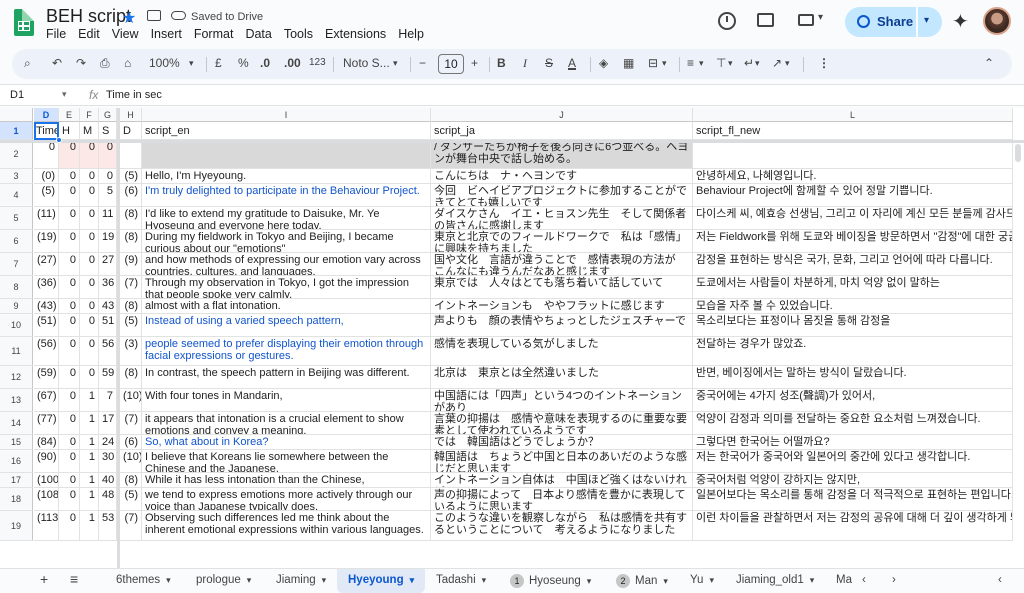  I want to click on table-cell: 7, so click(108, 400).